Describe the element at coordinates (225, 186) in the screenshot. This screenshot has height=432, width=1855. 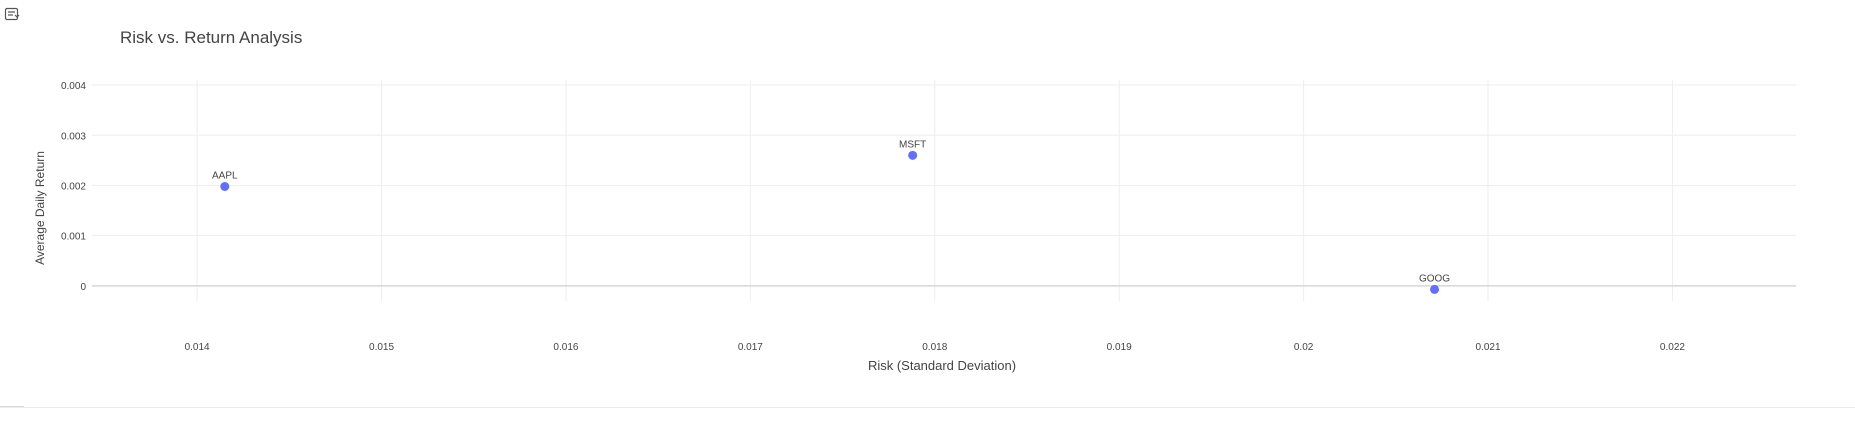
I see `data-point-aapl` at that location.